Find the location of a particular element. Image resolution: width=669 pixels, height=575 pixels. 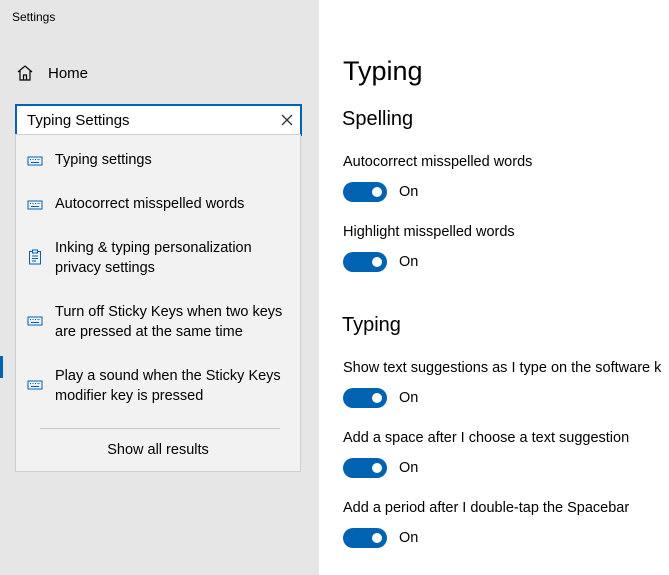

toggle-state-autocorrect: On is located at coordinates (409, 192).